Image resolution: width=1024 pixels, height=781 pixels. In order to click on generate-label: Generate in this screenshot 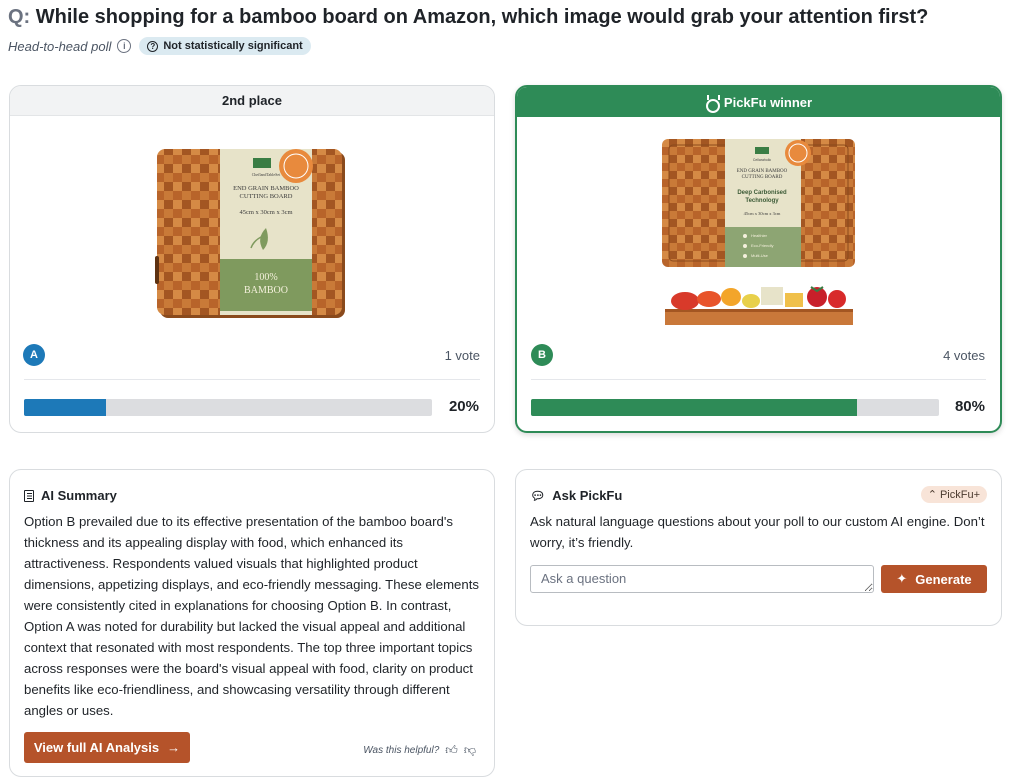, I will do `click(943, 579)`.